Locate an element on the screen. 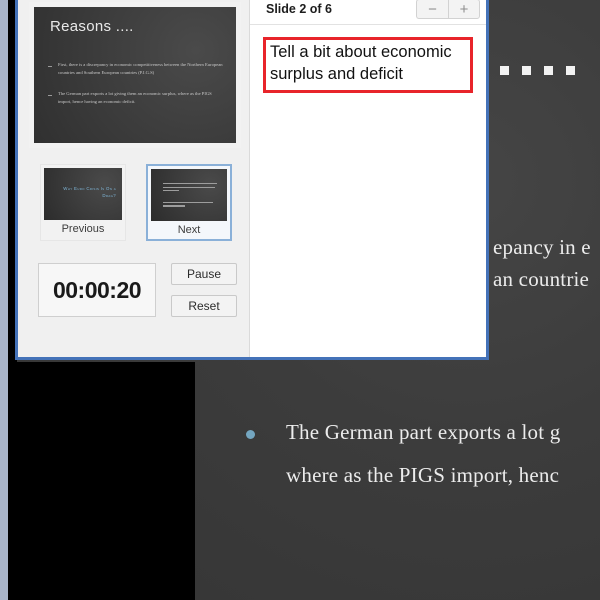 The height and width of the screenshot is (600, 600). notes-zoom-controls: − + is located at coordinates (448, 9).